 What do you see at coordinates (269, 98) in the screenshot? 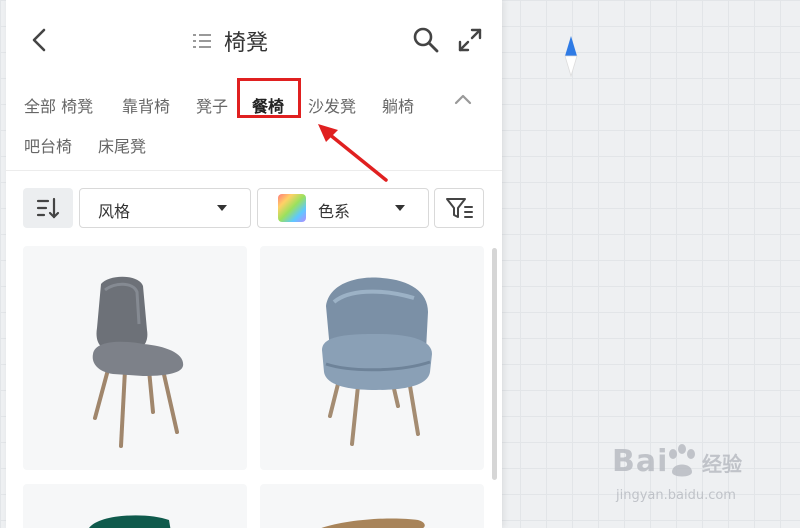
I see `highlight-box` at bounding box center [269, 98].